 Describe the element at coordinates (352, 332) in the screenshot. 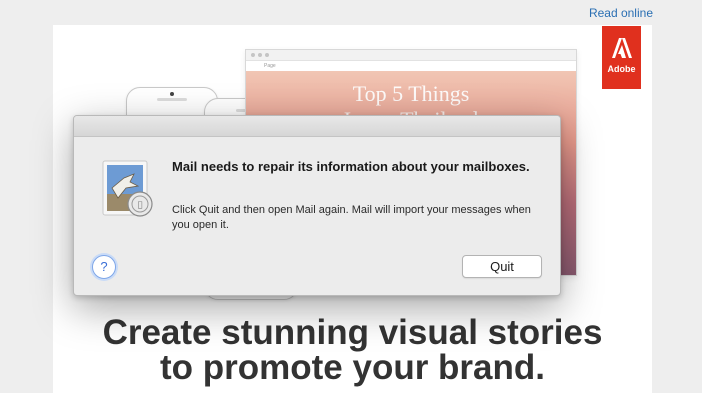

I see `headline-line-1: Create stunning visual stories` at that location.